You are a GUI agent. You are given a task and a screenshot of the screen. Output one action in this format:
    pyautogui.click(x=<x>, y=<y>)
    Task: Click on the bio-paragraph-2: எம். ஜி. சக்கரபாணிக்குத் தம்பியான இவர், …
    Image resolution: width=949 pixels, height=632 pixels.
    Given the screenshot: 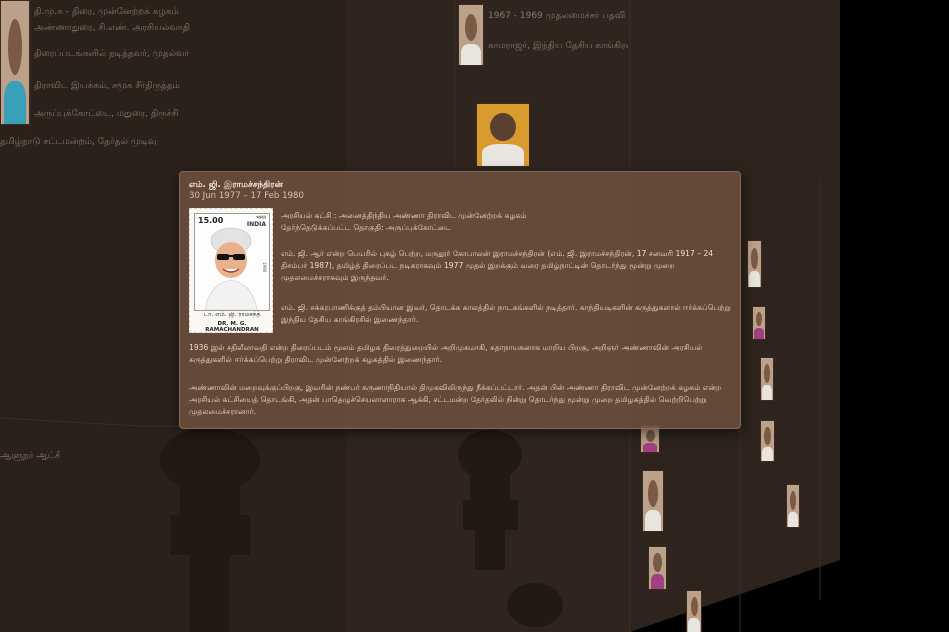 What is the action you would take?
    pyautogui.click(x=506, y=313)
    